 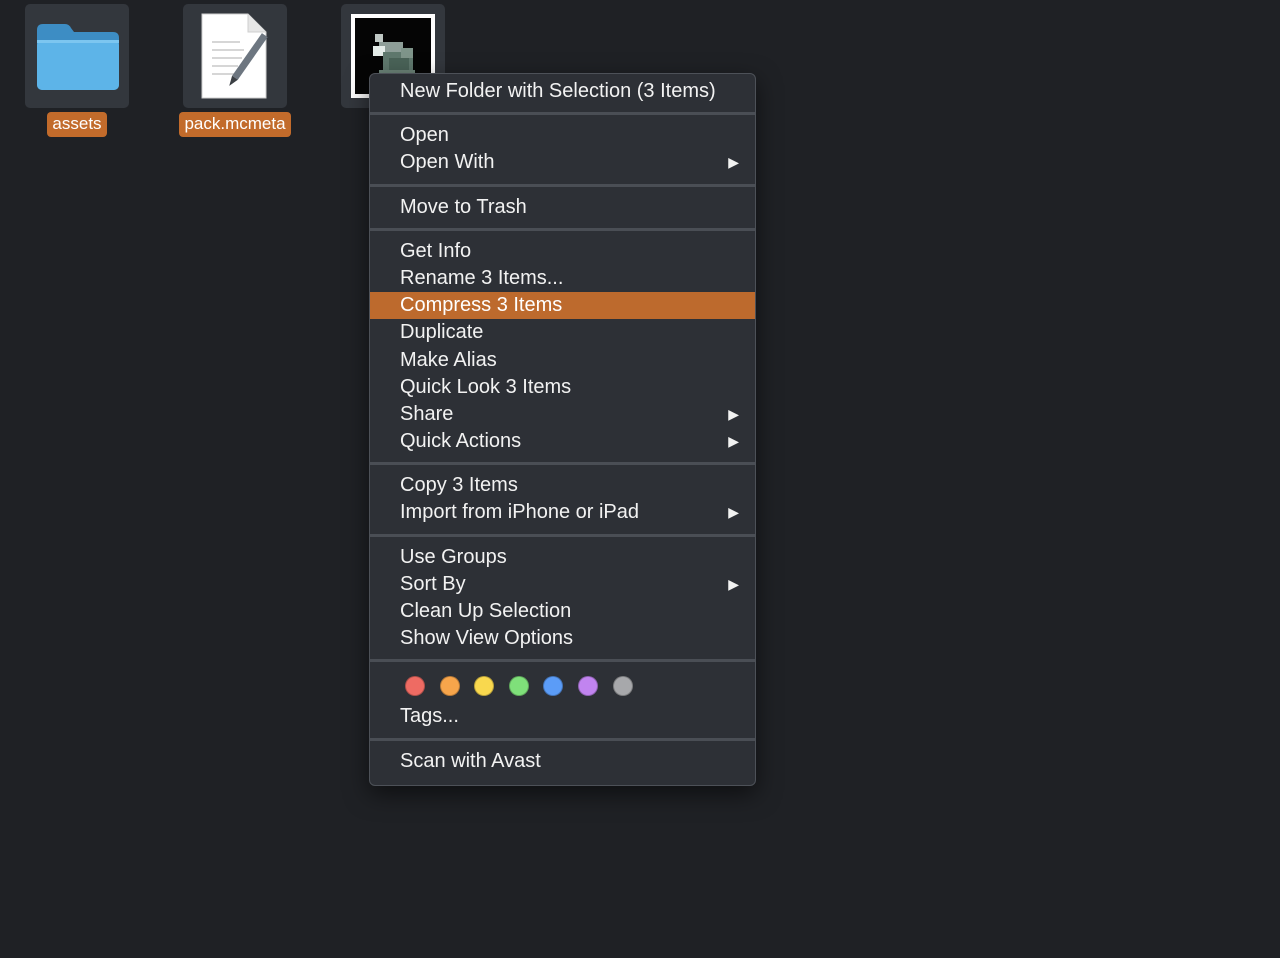 What do you see at coordinates (486, 386) in the screenshot?
I see `menu-item-label: Quick Look 3 Items` at bounding box center [486, 386].